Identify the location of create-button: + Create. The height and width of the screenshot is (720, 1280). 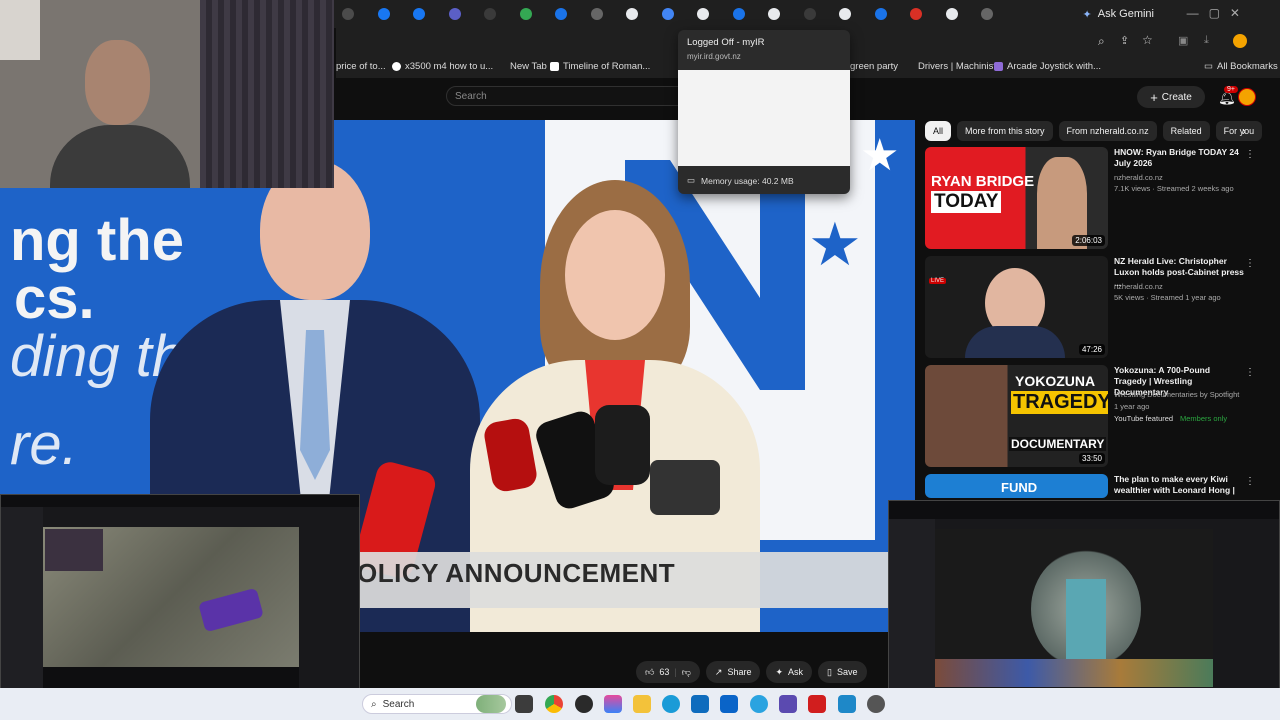
(1171, 97).